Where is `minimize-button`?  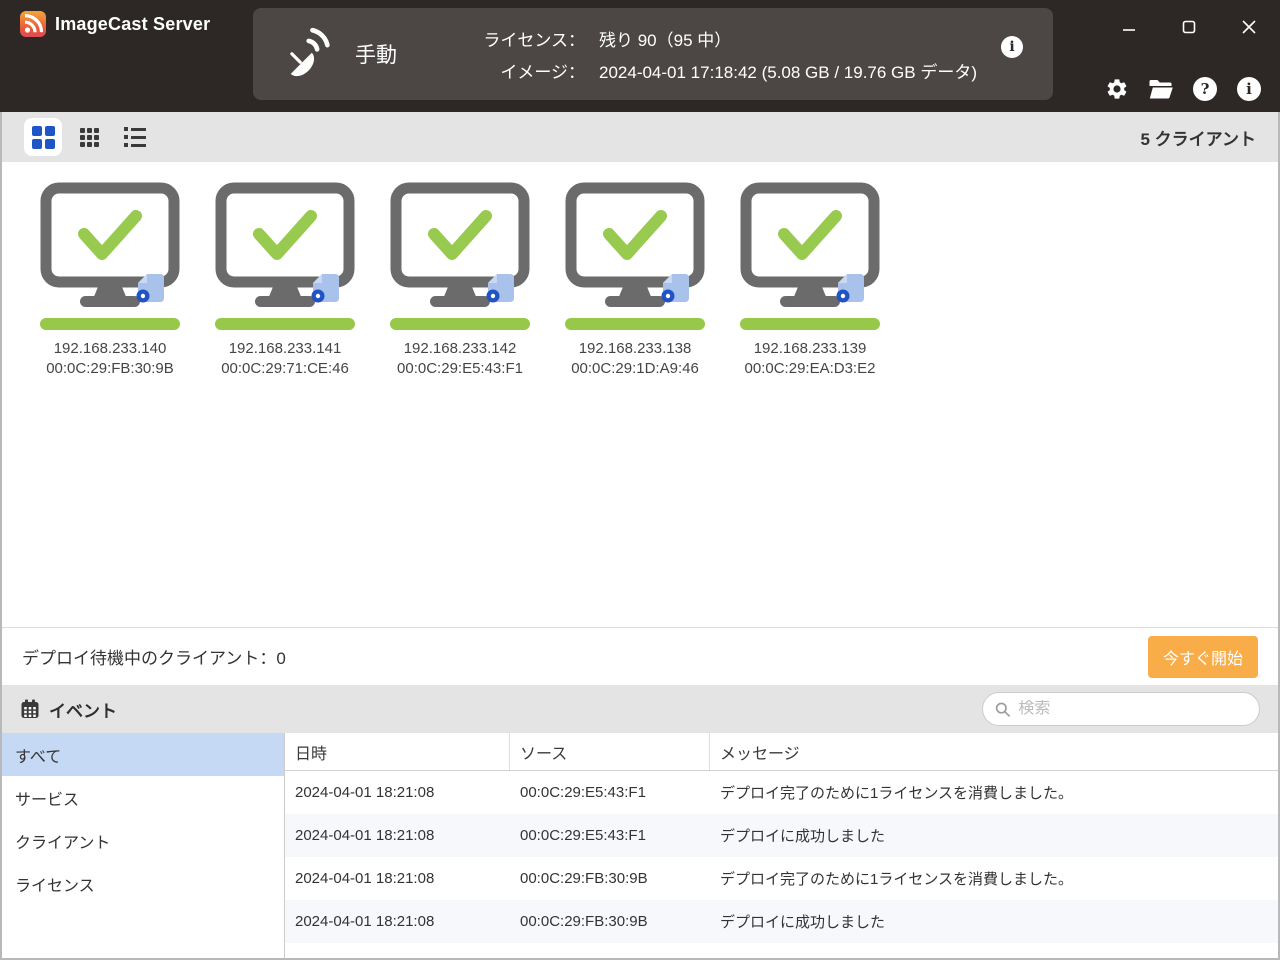 minimize-button is located at coordinates (1129, 27).